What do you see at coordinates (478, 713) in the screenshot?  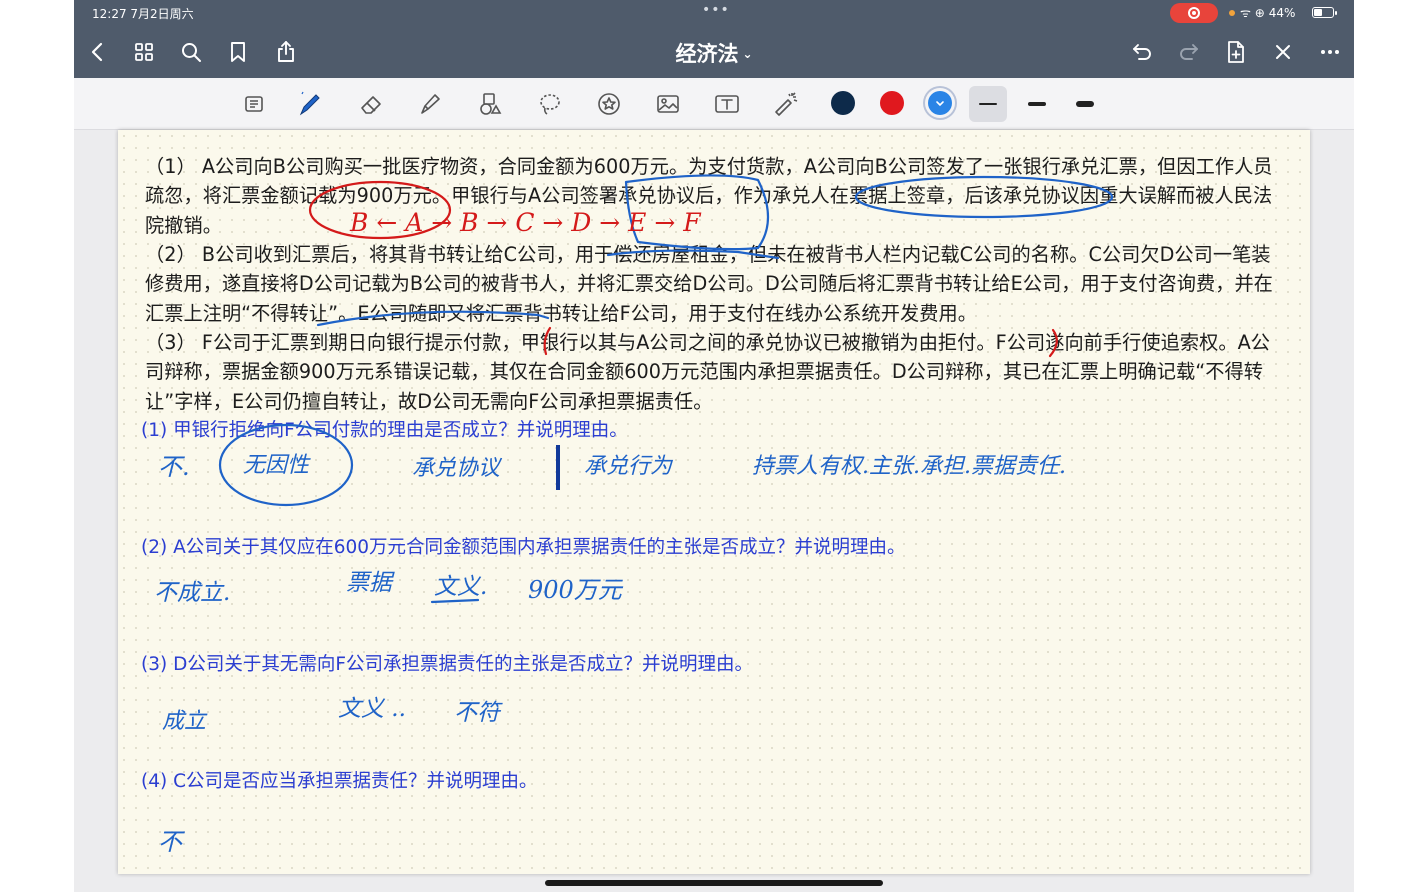 I see `answer-3-c: 不符` at bounding box center [478, 713].